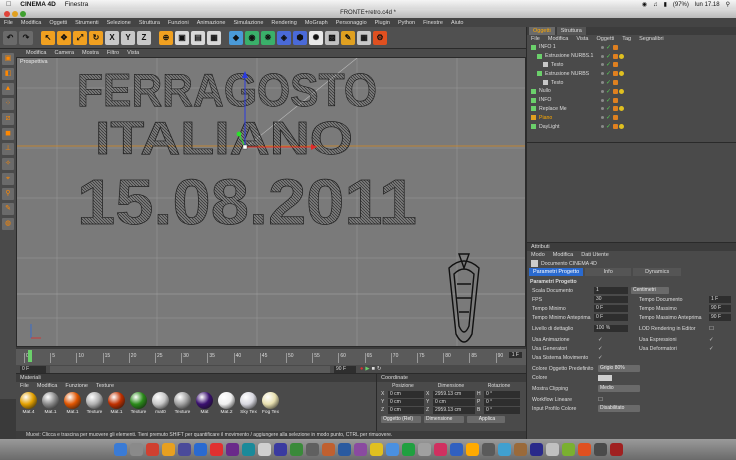  I want to click on objects-menu-1: Modifica, so click(558, 39).